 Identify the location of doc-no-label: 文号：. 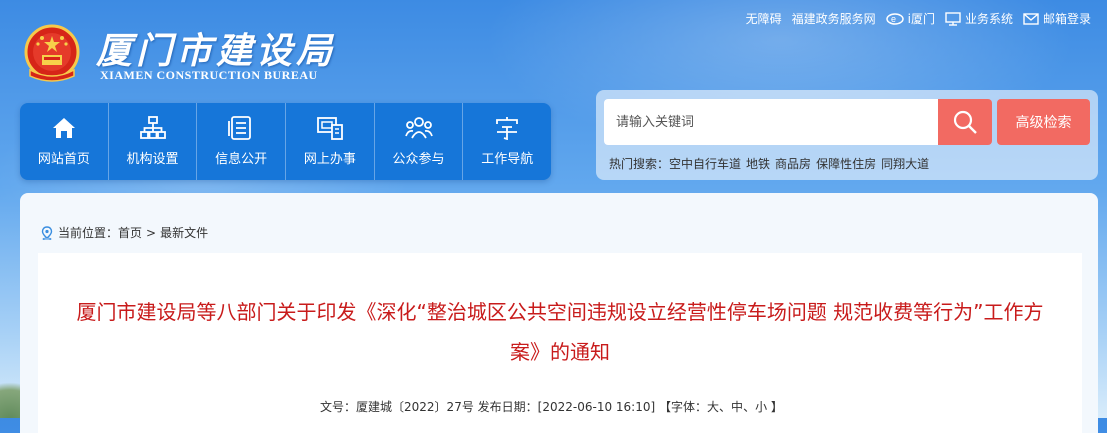
(338, 407).